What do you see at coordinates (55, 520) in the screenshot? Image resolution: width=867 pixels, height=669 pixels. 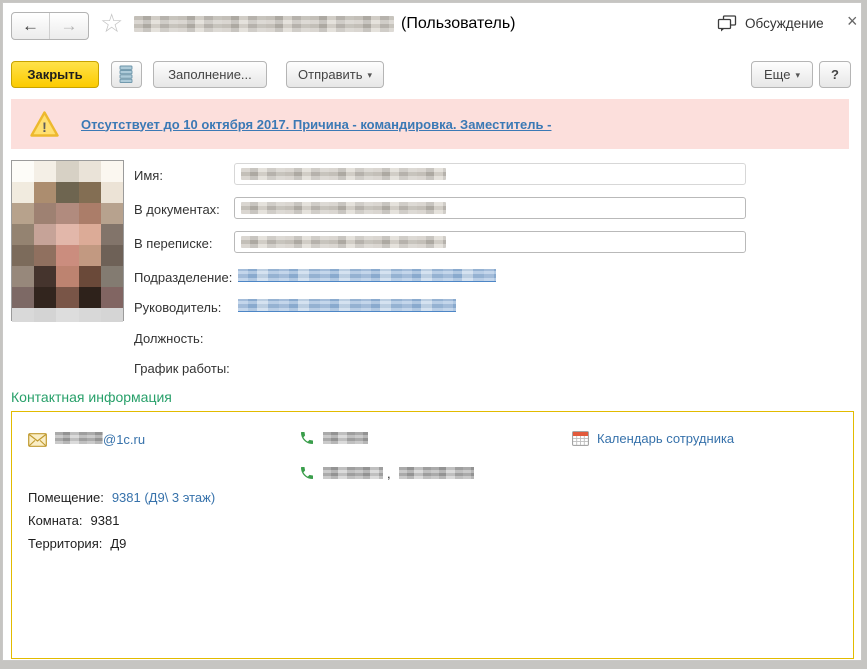 I see `room-number-label: Комната:` at bounding box center [55, 520].